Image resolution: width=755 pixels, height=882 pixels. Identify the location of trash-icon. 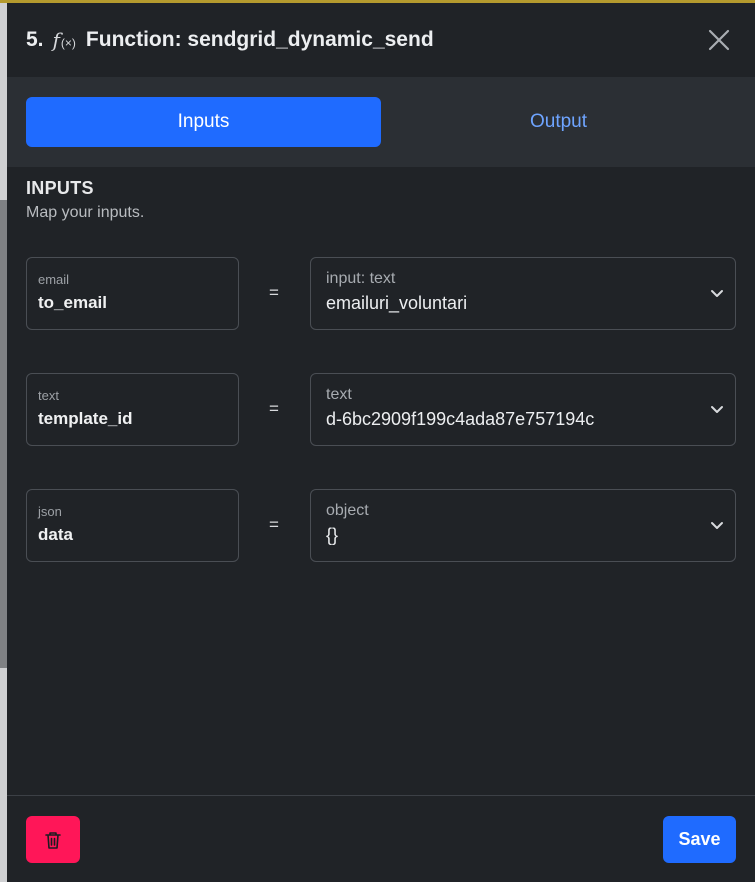
(53, 840).